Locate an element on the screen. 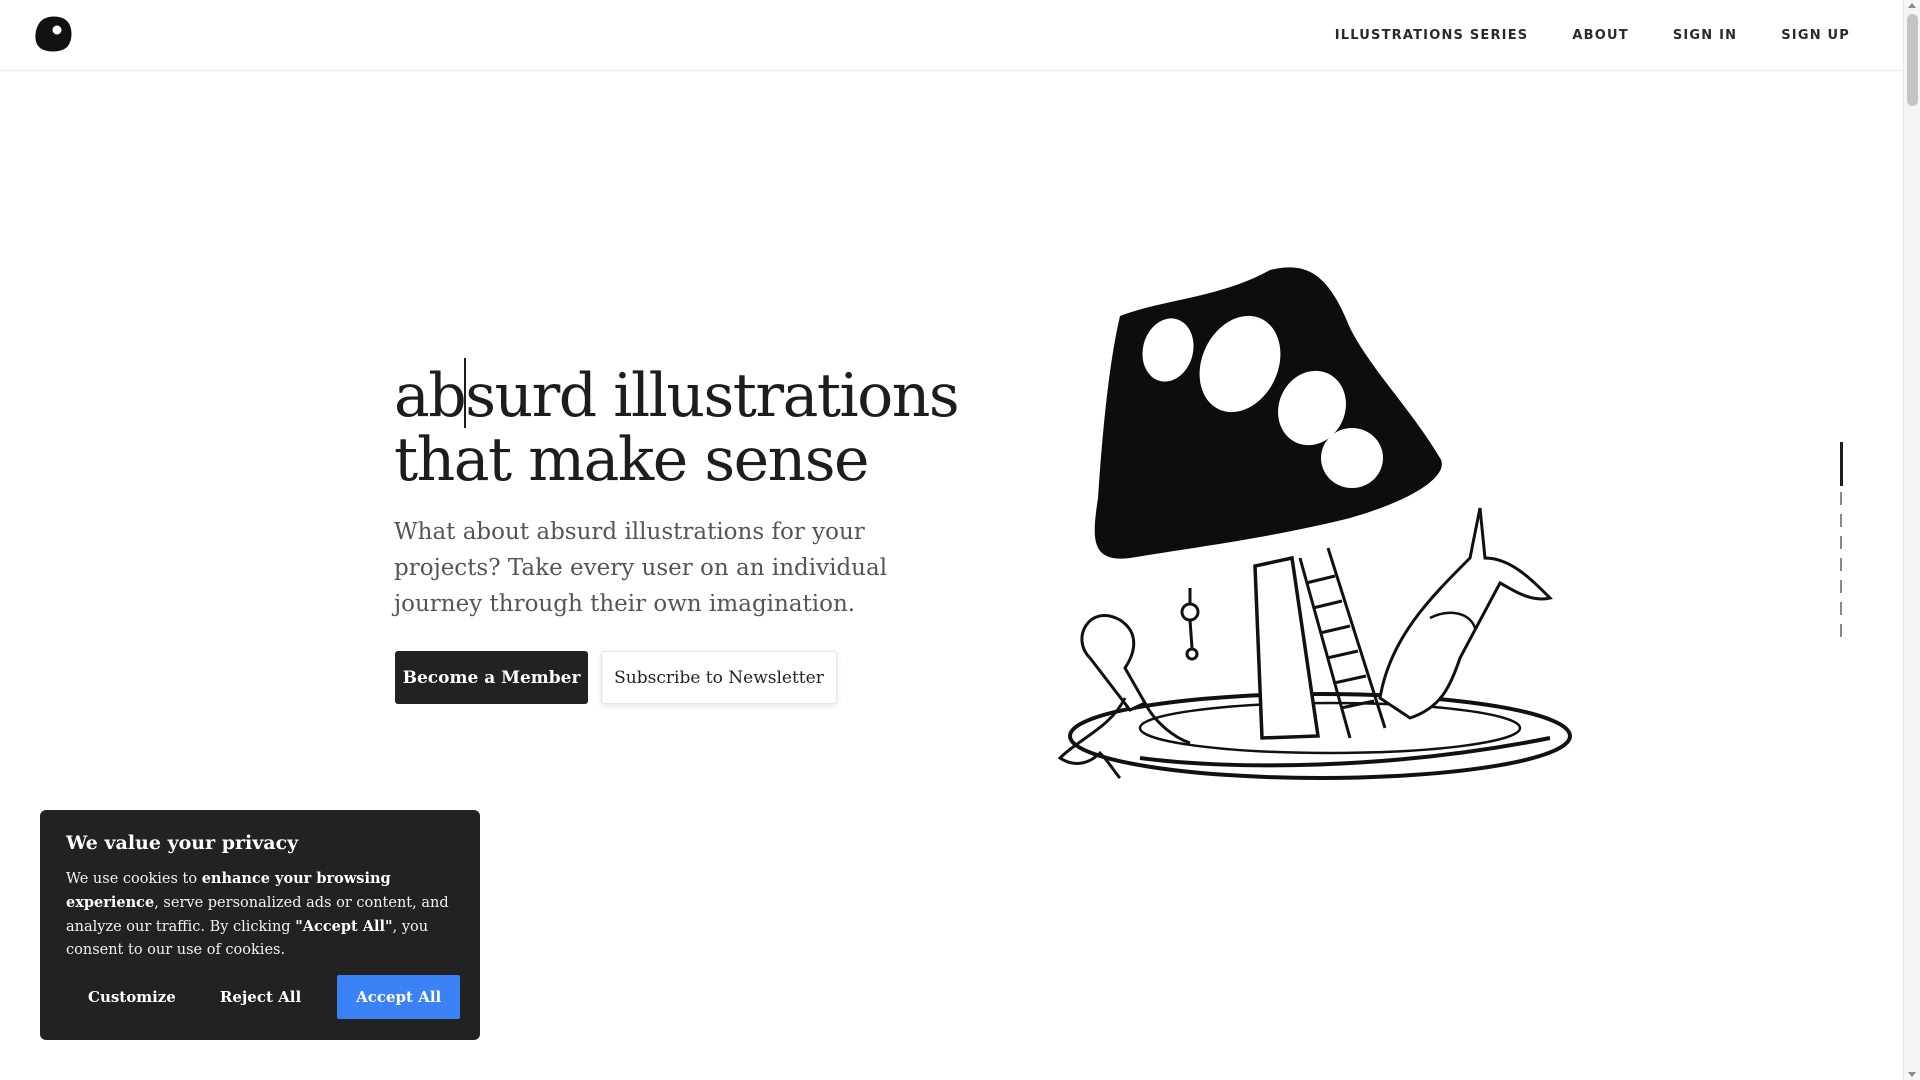  hero-title: absurd illustrations that make sense is located at coordinates (704, 425).